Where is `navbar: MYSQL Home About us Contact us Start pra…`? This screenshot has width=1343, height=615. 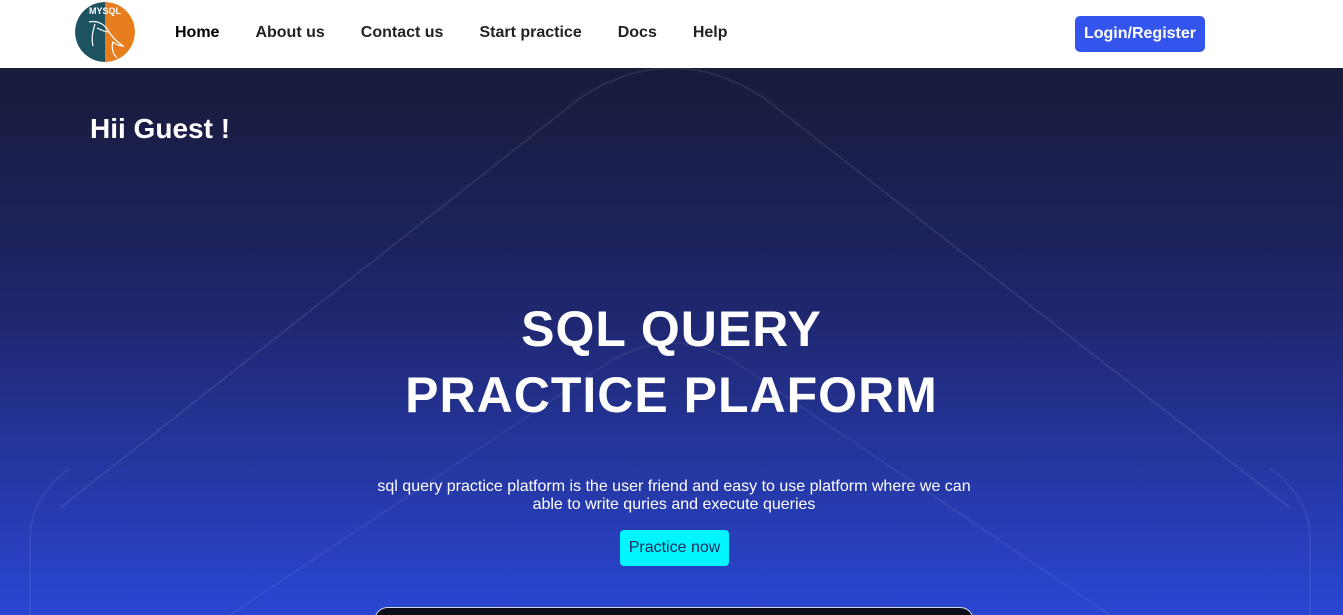 navbar: MYSQL Home About us Contact us Start pra… is located at coordinates (671, 34).